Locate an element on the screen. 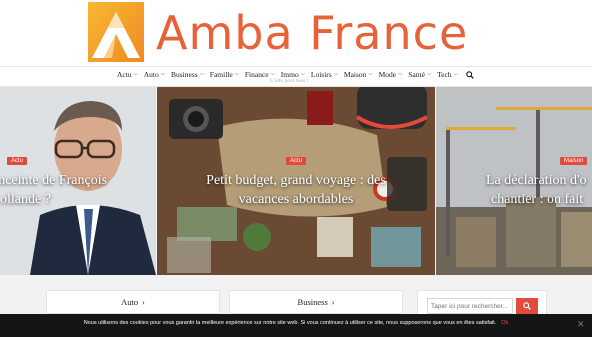 The image size is (592, 337). close-icon: ✕ is located at coordinates (581, 324).